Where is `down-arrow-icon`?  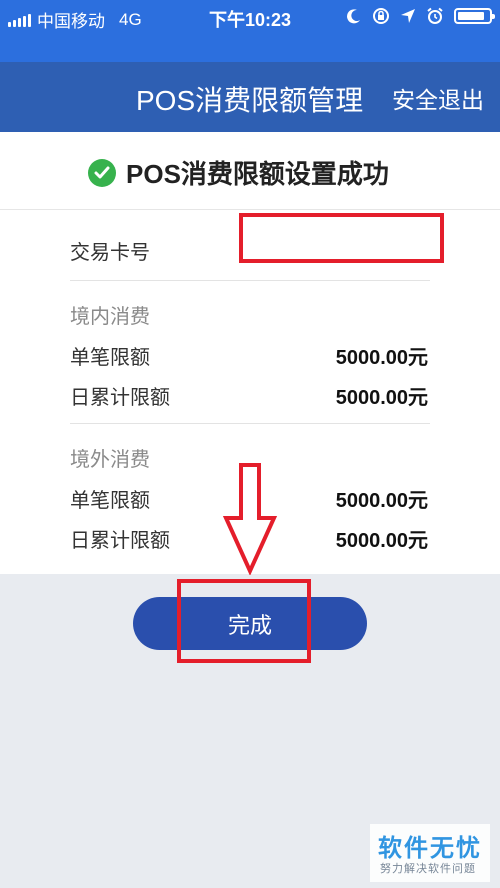 down-arrow-icon is located at coordinates (250, 519).